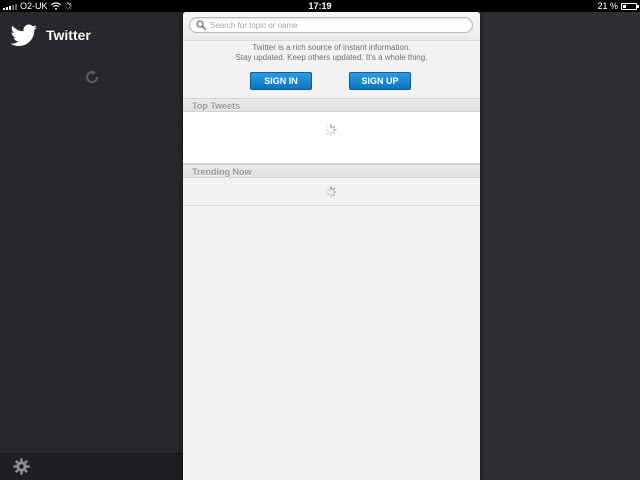  Describe the element at coordinates (21, 466) in the screenshot. I see `gear-icon` at that location.